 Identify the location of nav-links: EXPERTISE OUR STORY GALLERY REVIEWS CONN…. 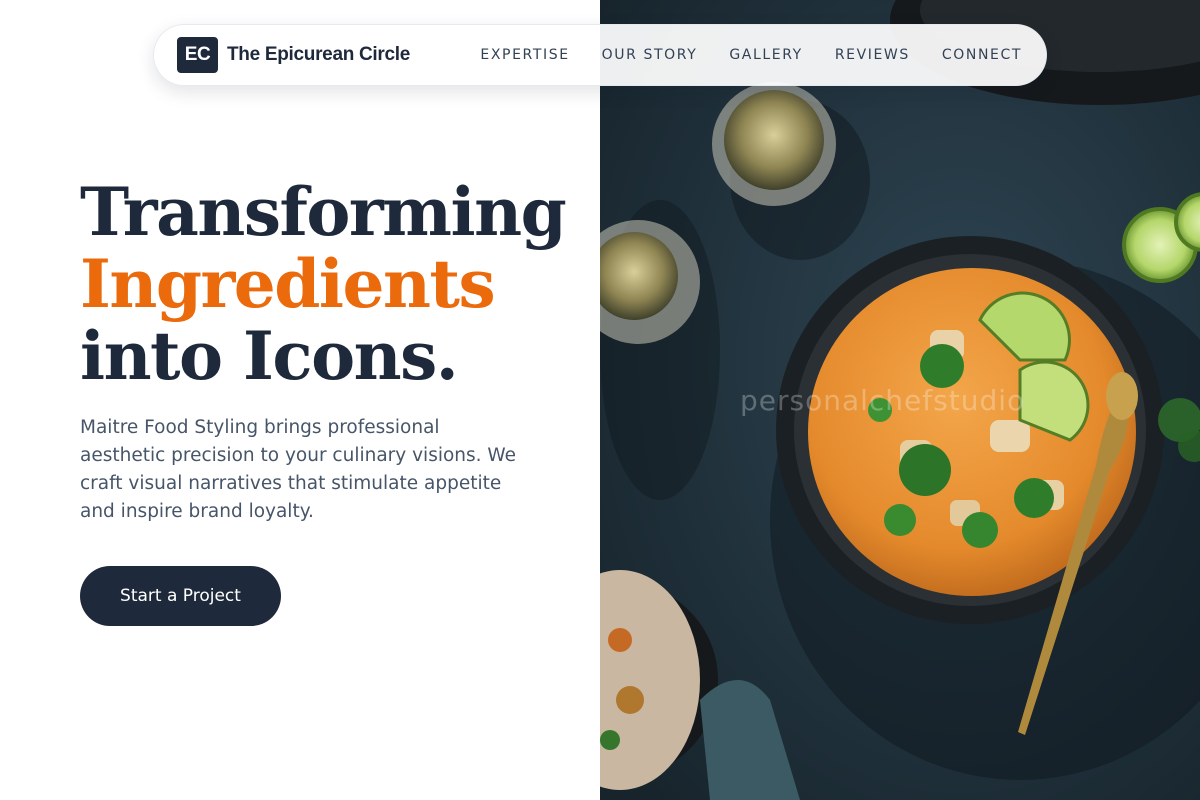
(751, 55).